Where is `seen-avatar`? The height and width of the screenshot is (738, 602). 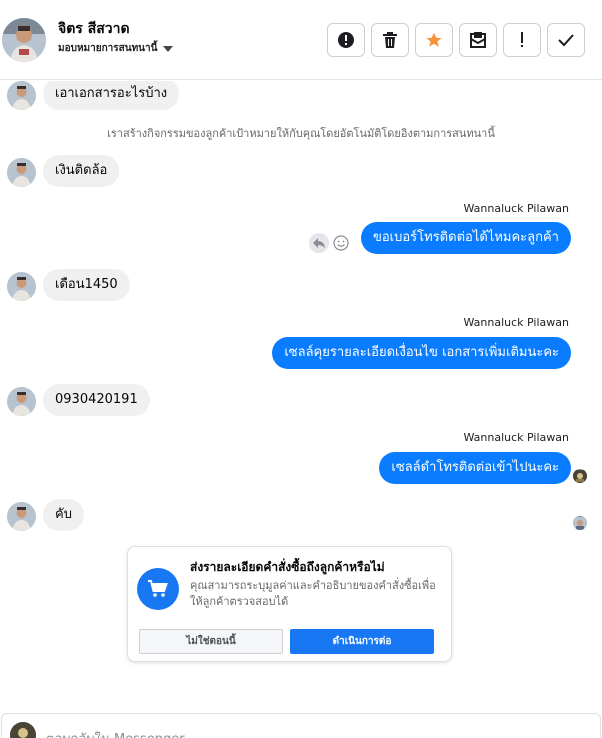
seen-avatar is located at coordinates (580, 476).